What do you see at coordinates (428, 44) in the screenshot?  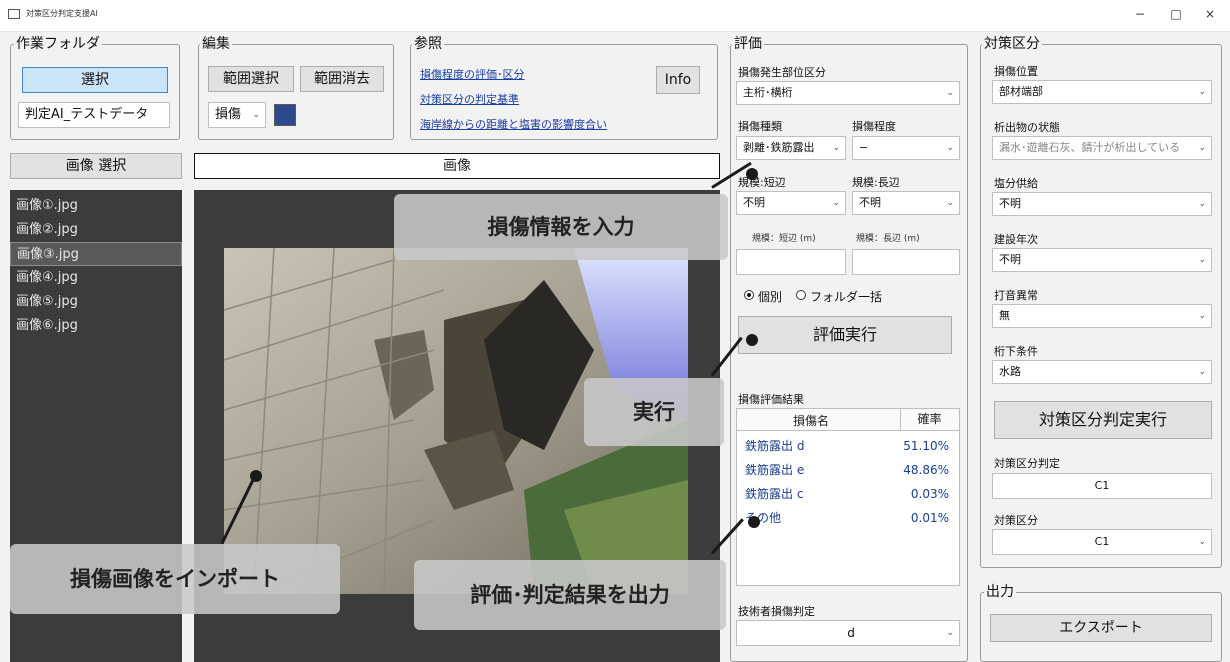 I see `reference-legend: 参照` at bounding box center [428, 44].